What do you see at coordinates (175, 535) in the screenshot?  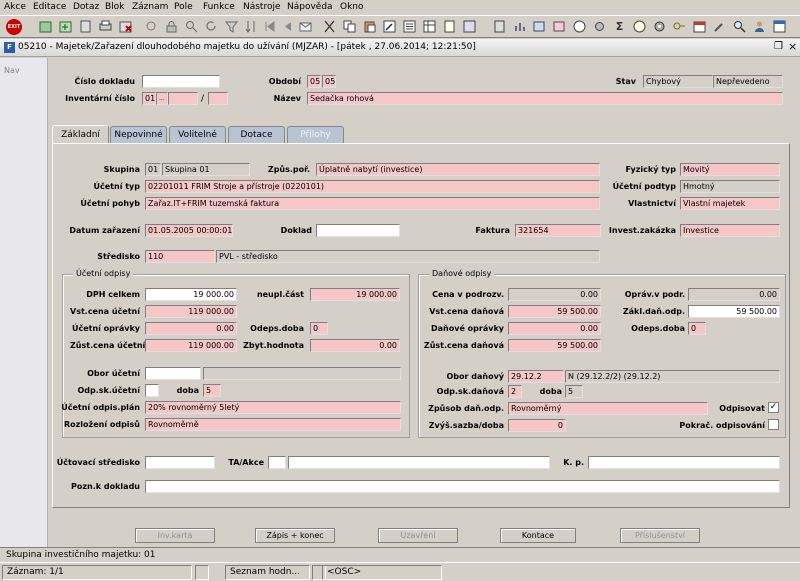 I see `inv-karta-button: Inv.karta` at bounding box center [175, 535].